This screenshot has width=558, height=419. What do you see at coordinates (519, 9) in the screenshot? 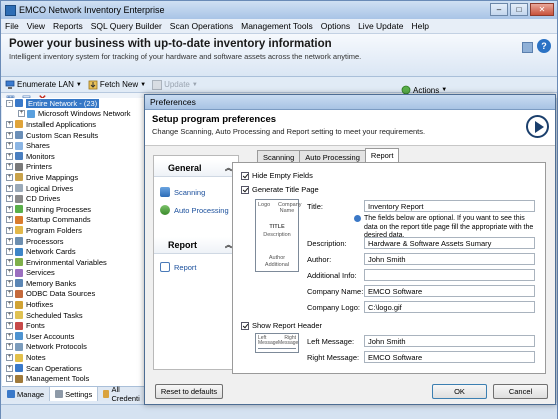
I see `maximize-button: □` at bounding box center [519, 9].